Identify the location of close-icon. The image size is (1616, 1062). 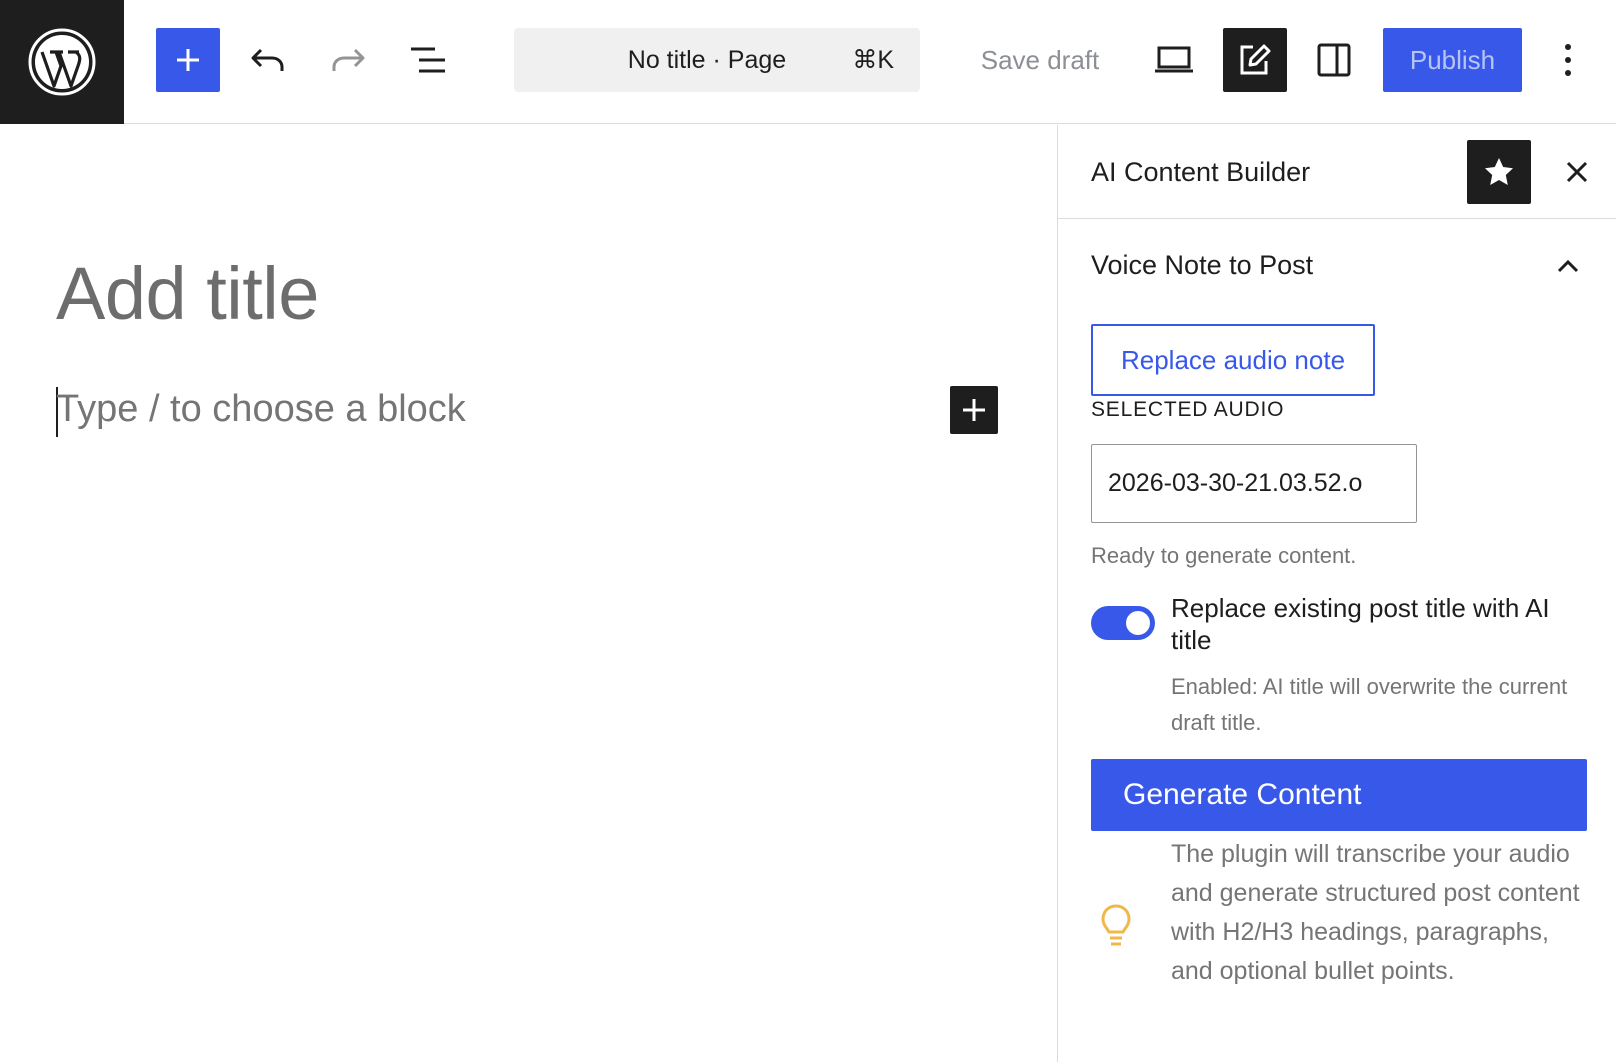
(1577, 172).